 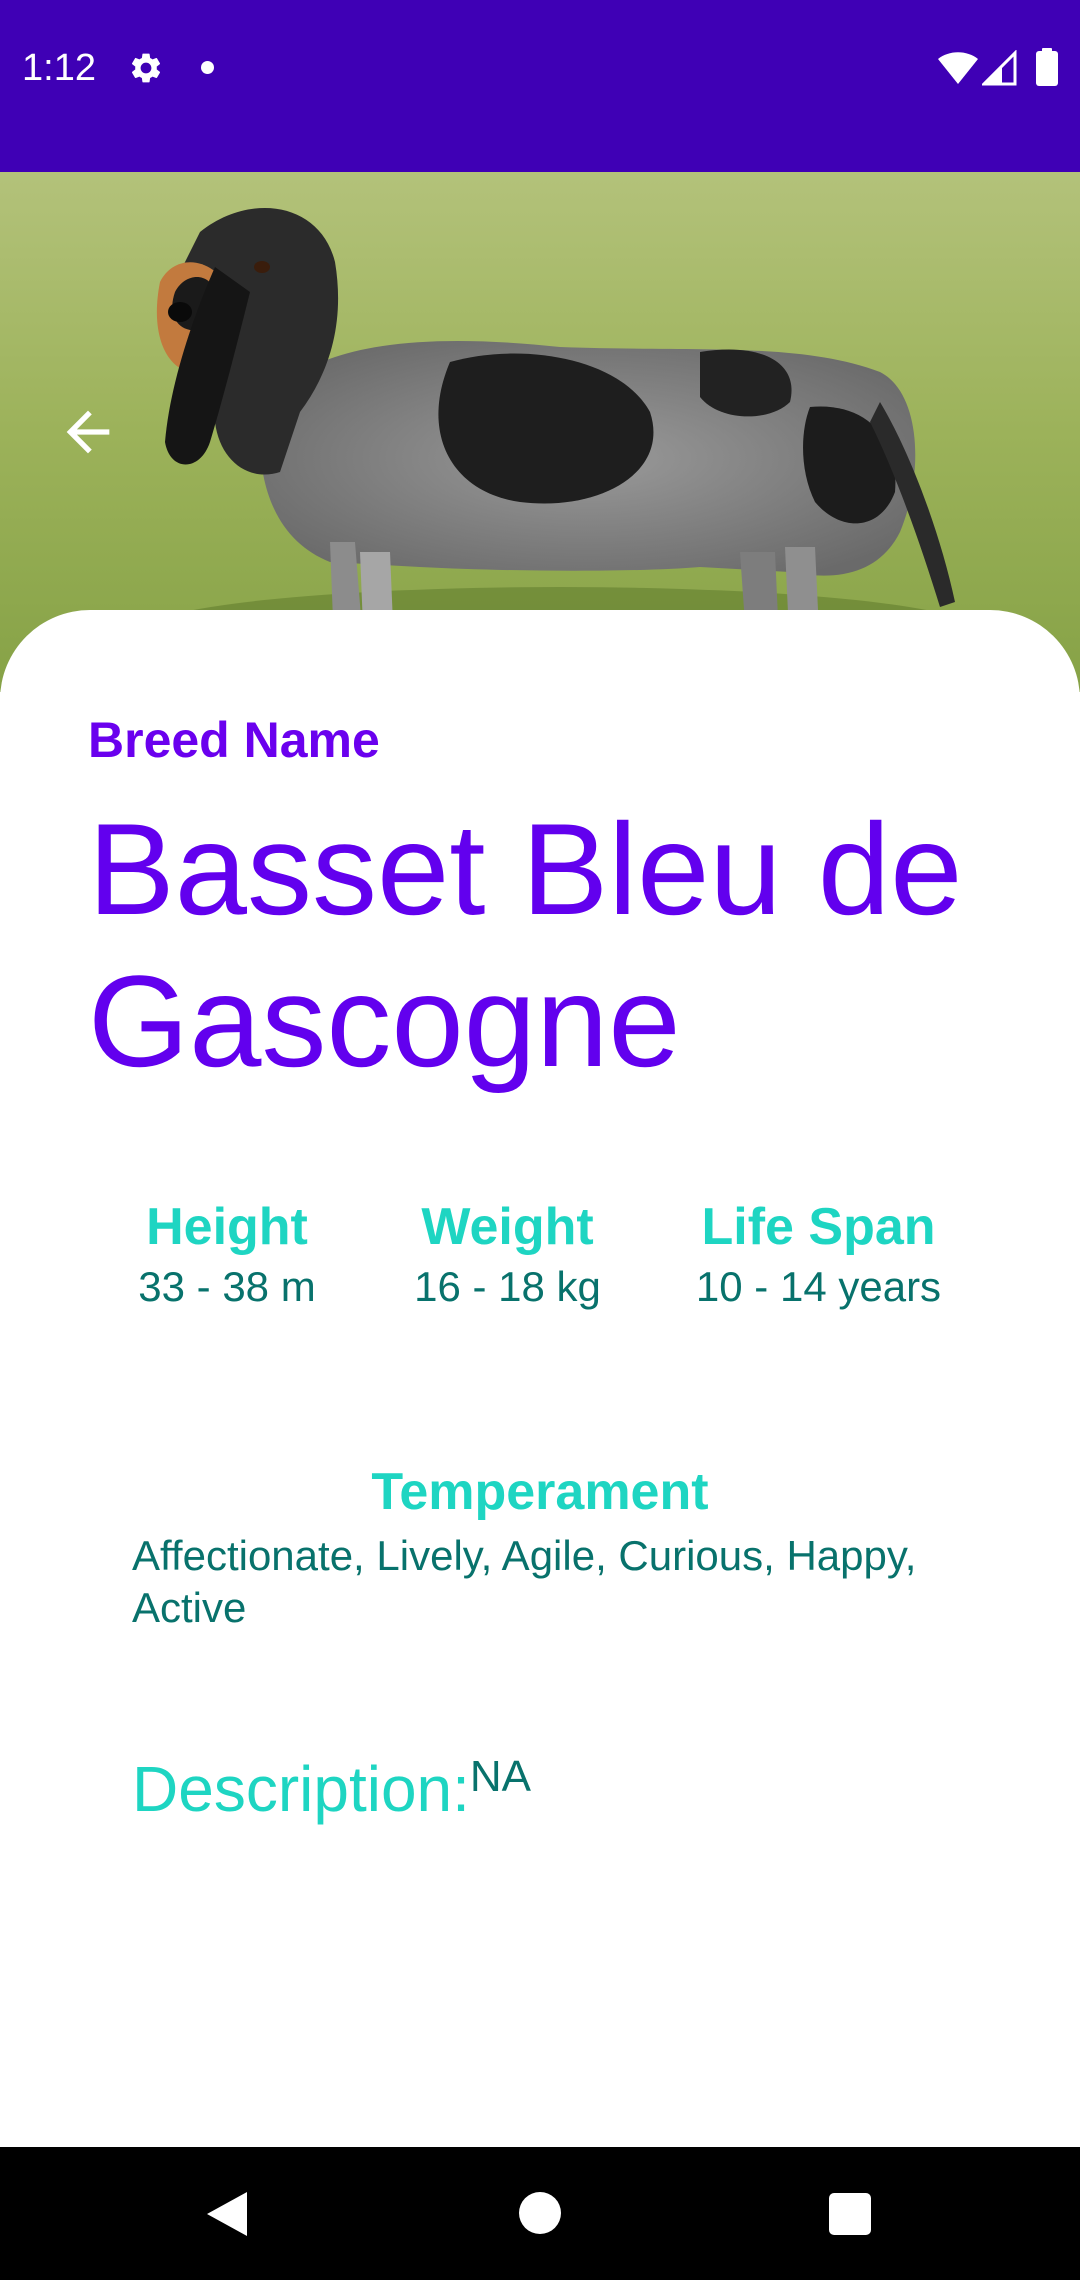 What do you see at coordinates (301, 1789) in the screenshot?
I see `description-label: Description:` at bounding box center [301, 1789].